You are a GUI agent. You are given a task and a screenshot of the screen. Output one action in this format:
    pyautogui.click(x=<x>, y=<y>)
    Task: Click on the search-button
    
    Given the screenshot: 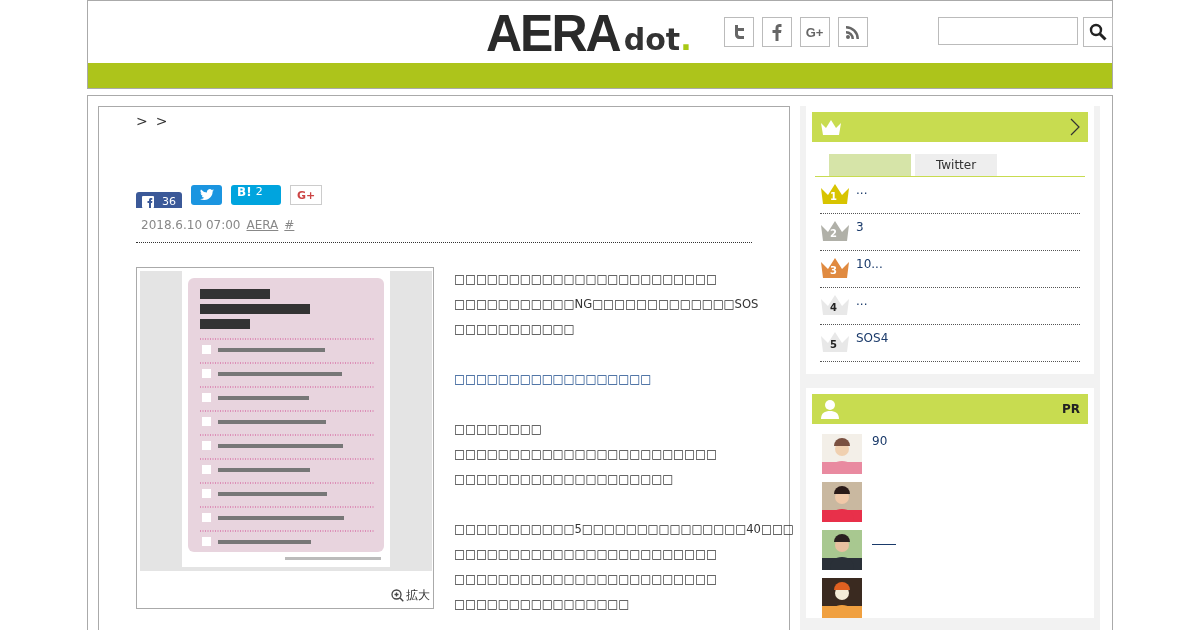 What is the action you would take?
    pyautogui.click(x=1097, y=32)
    